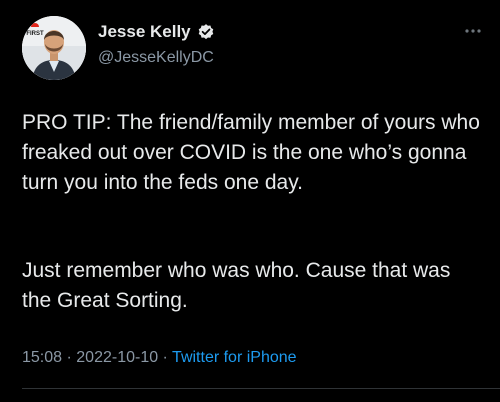  I want to click on tweet-time: 15:08, so click(42, 357).